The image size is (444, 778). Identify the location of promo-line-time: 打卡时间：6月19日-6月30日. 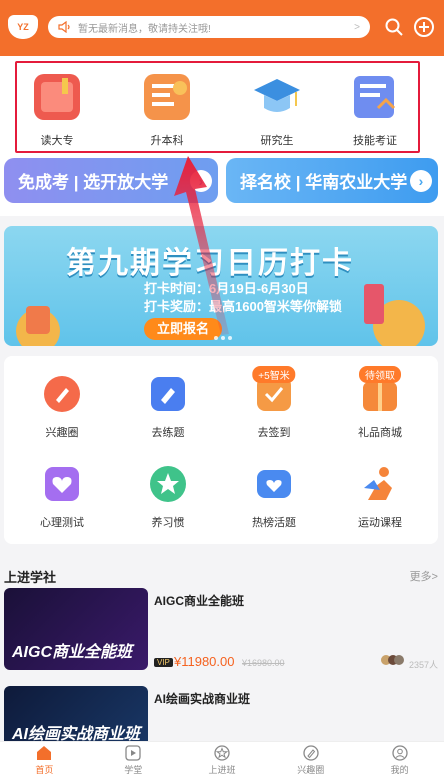
(226, 288).